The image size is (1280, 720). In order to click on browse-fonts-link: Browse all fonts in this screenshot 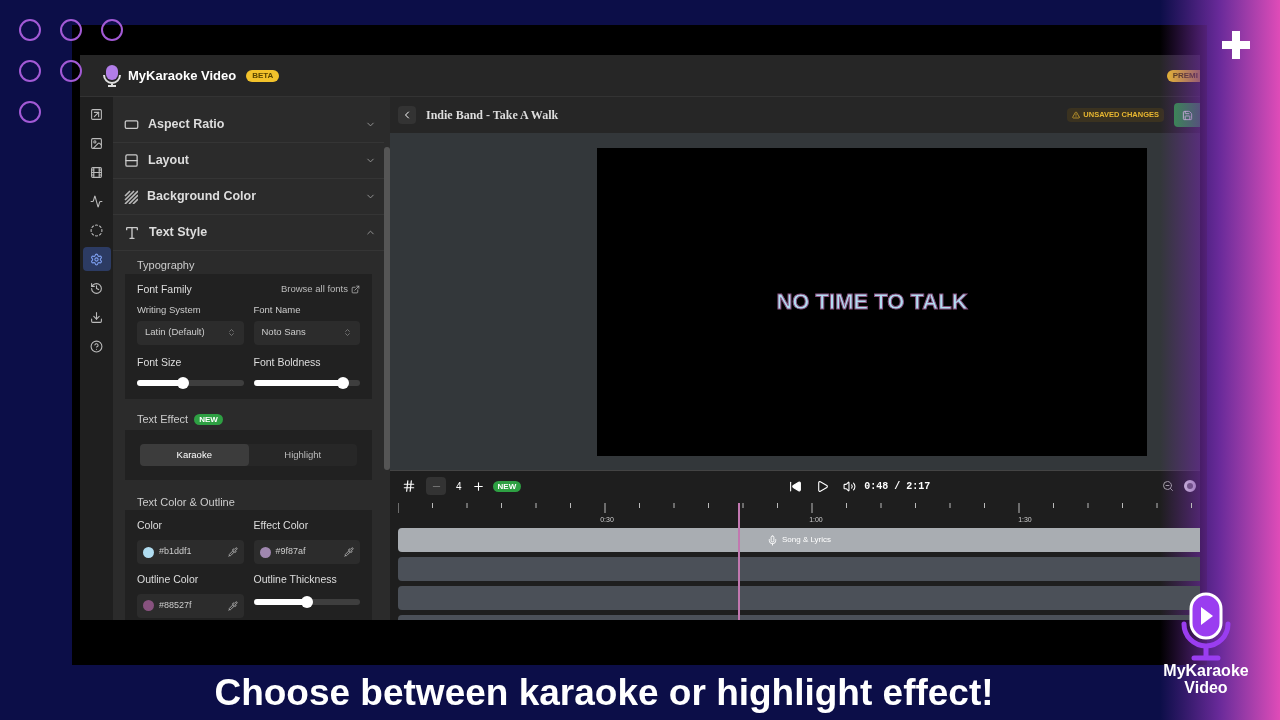, I will do `click(320, 289)`.